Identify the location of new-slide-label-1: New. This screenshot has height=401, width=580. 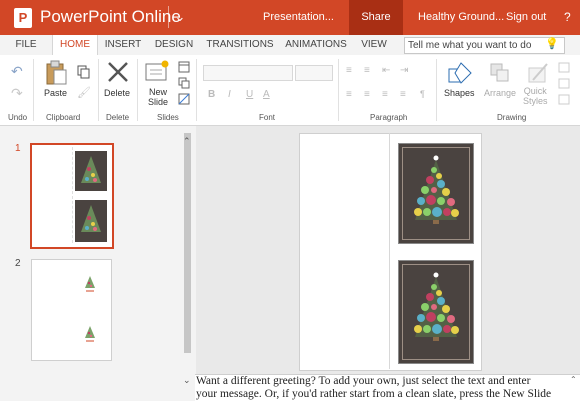
(158, 92).